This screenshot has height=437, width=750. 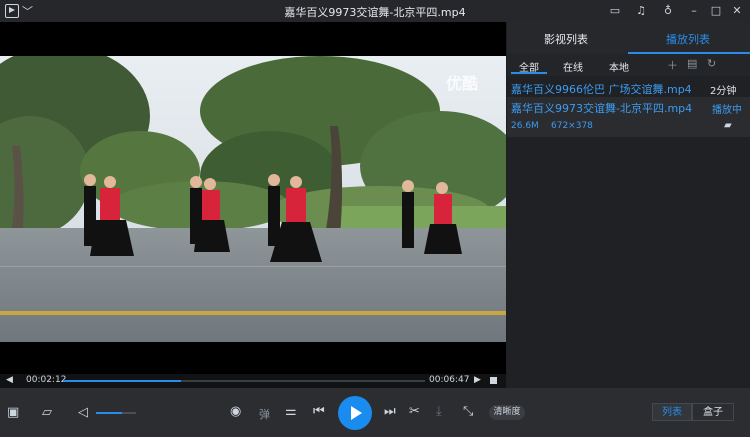 What do you see at coordinates (439, 411) in the screenshot?
I see `download-icon: ⤓` at bounding box center [439, 411].